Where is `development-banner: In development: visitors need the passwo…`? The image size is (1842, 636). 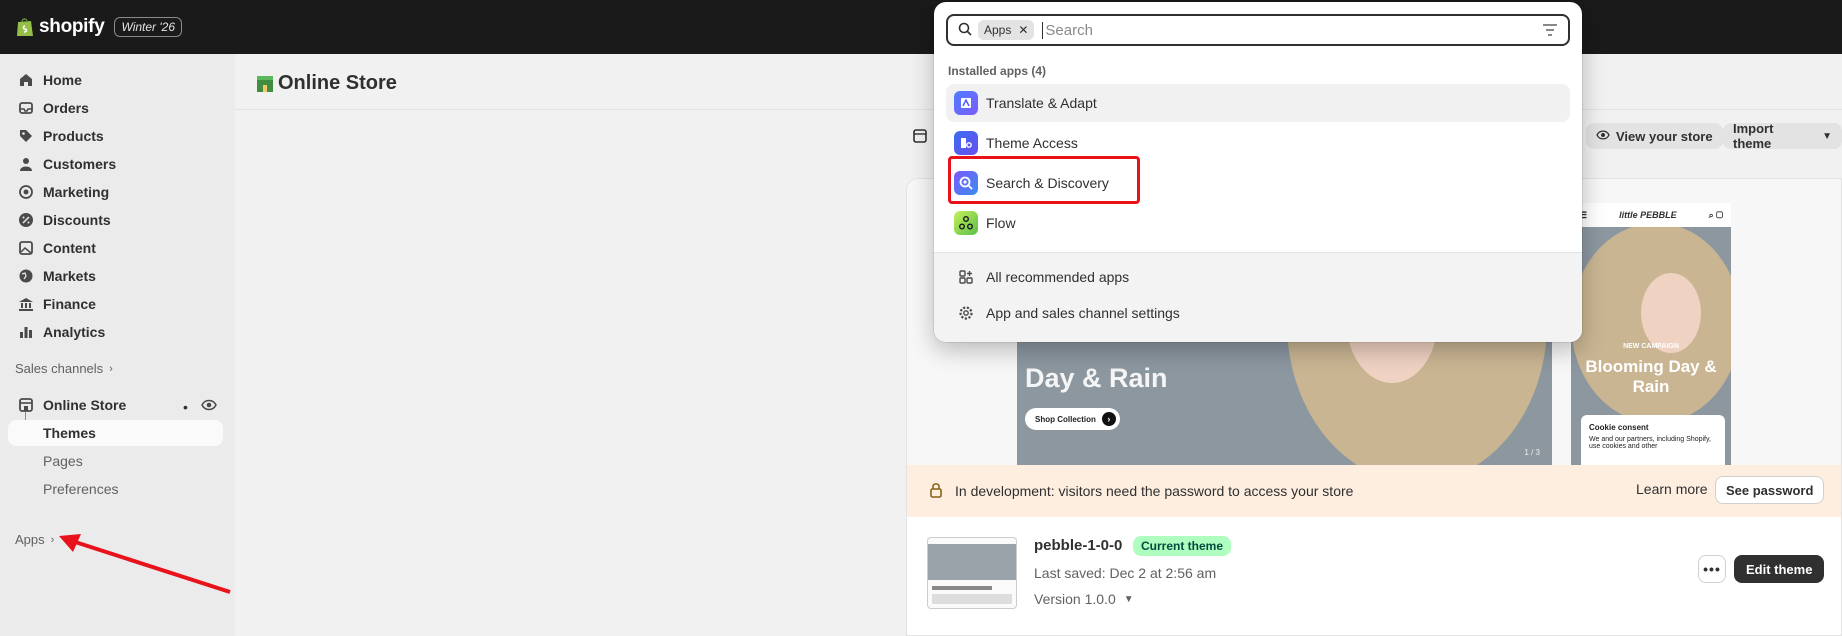
development-banner: In development: visitors need the passwo… is located at coordinates (1374, 491).